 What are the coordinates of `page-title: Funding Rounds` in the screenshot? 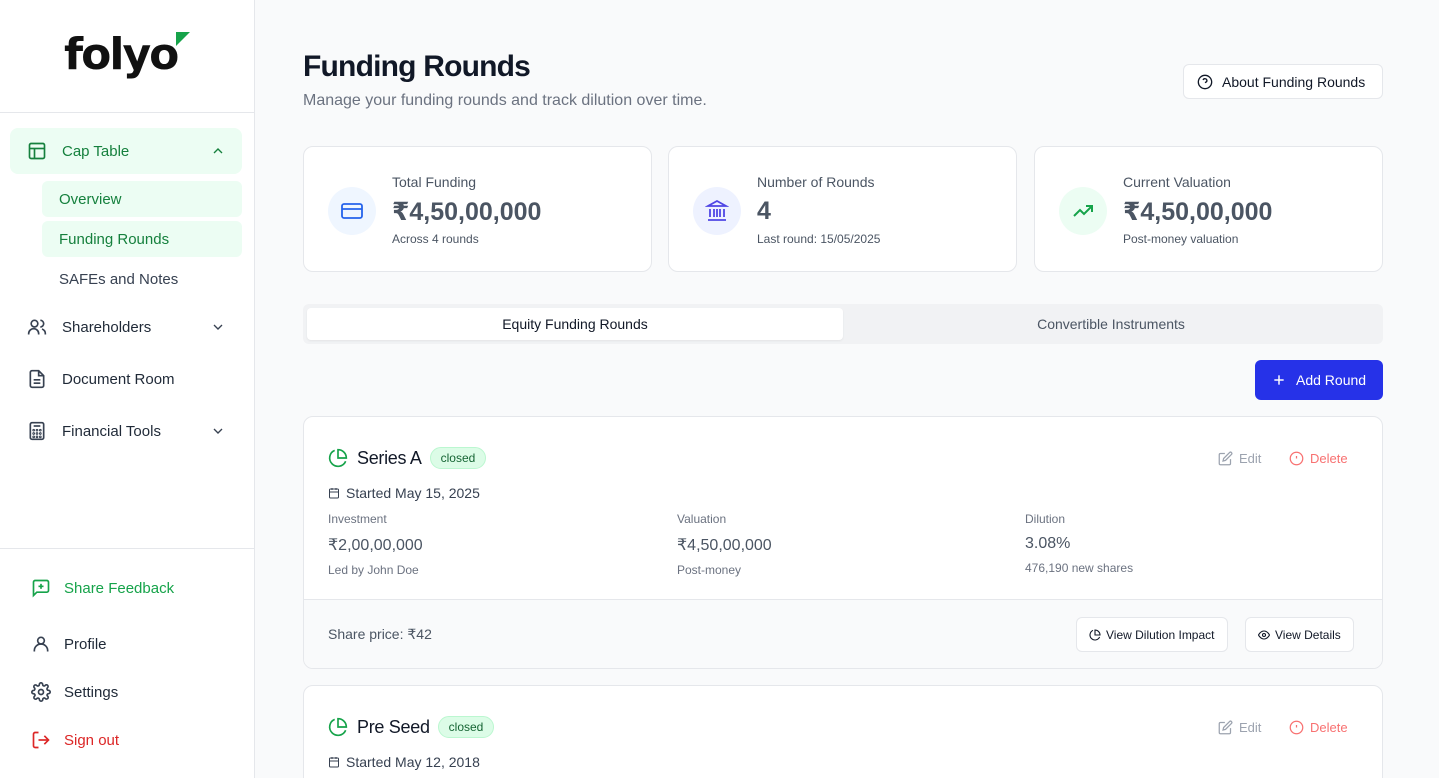 It's located at (417, 66).